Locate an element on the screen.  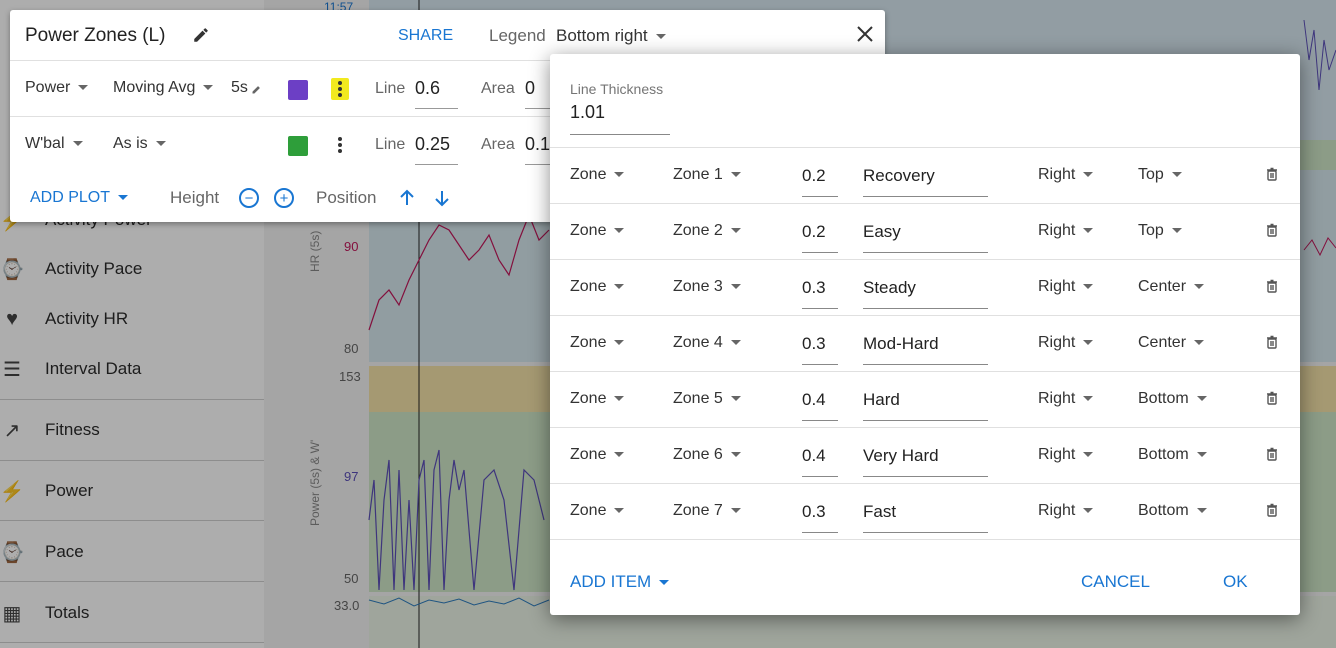
smoothing-select: Moving Avg is located at coordinates (163, 88).